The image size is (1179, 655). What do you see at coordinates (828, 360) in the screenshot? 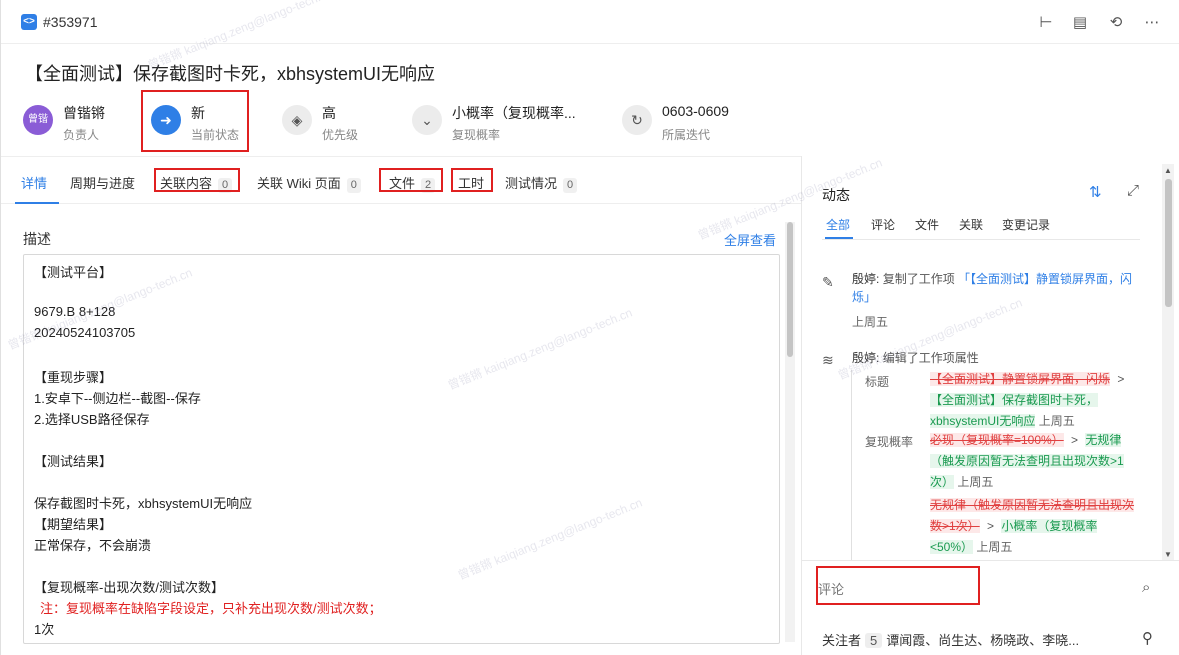
I see `layers-icon: ≋` at bounding box center [828, 360].